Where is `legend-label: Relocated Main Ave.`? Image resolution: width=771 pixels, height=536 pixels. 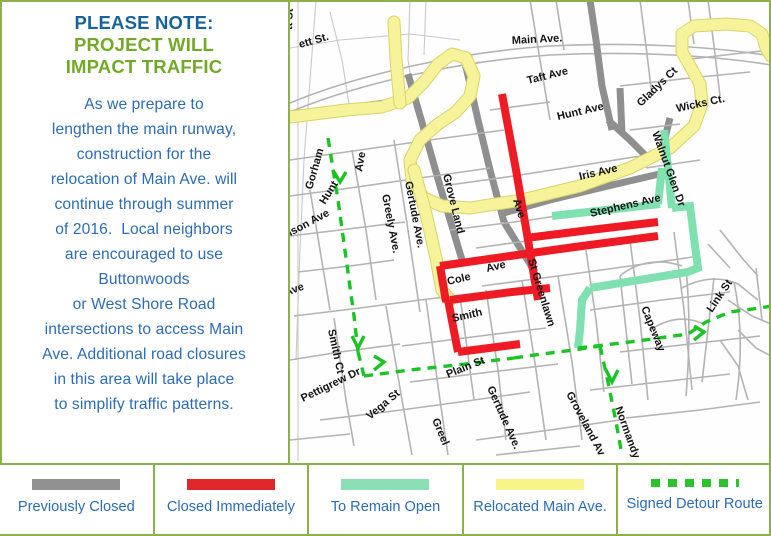 legend-label: Relocated Main Ave. is located at coordinates (540, 507).